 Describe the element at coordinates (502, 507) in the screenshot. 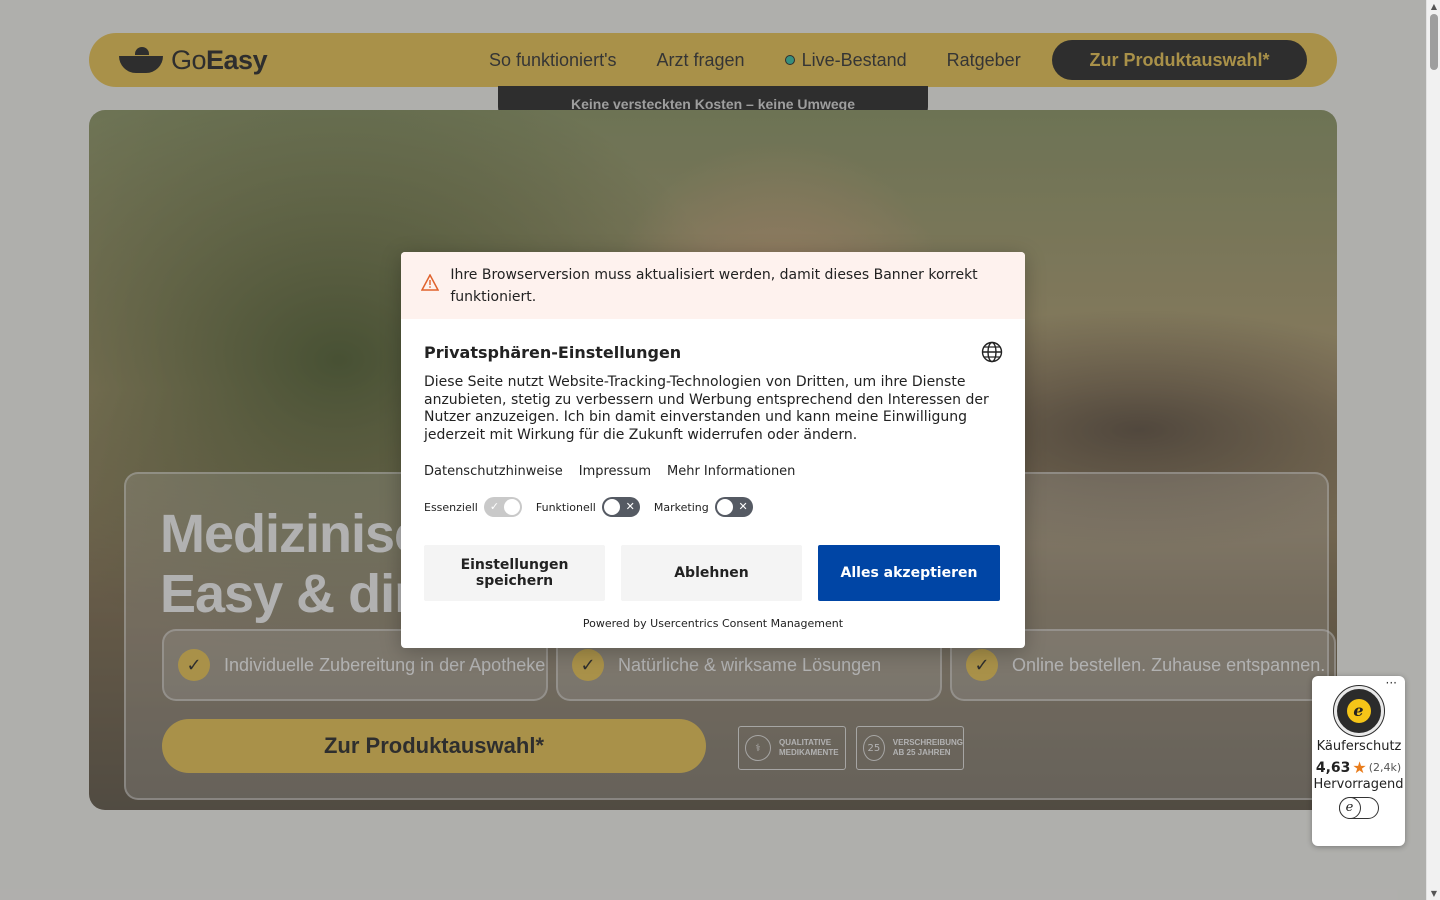

I see `essential-toggle: ✓` at that location.